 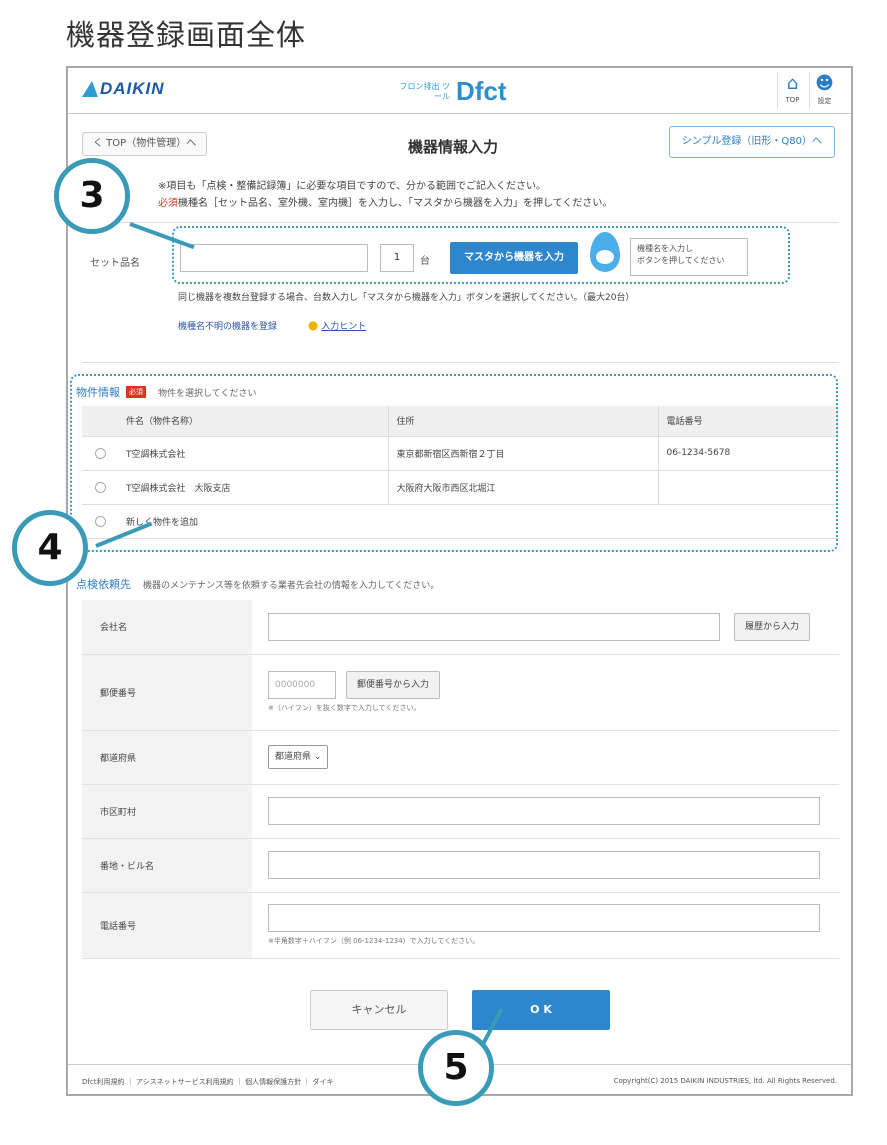 What do you see at coordinates (167, 865) in the screenshot?
I see `address-label: 番地・ビル名` at bounding box center [167, 865].